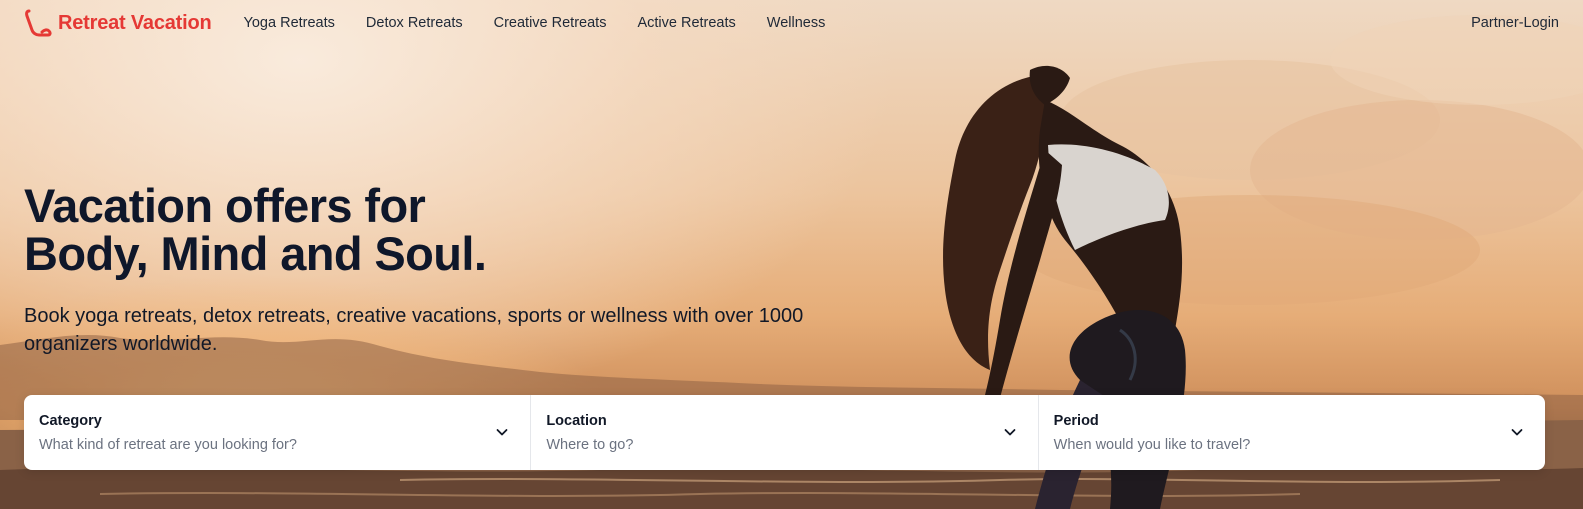 The height and width of the screenshot is (509, 1583). I want to click on hero-title: Vacation offers for Body, Mind and Soul., so click(414, 230).